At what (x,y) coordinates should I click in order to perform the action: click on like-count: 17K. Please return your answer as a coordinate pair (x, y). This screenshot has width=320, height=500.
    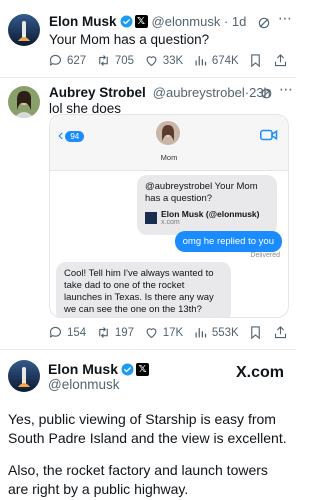
    Looking at the image, I should click on (173, 332).